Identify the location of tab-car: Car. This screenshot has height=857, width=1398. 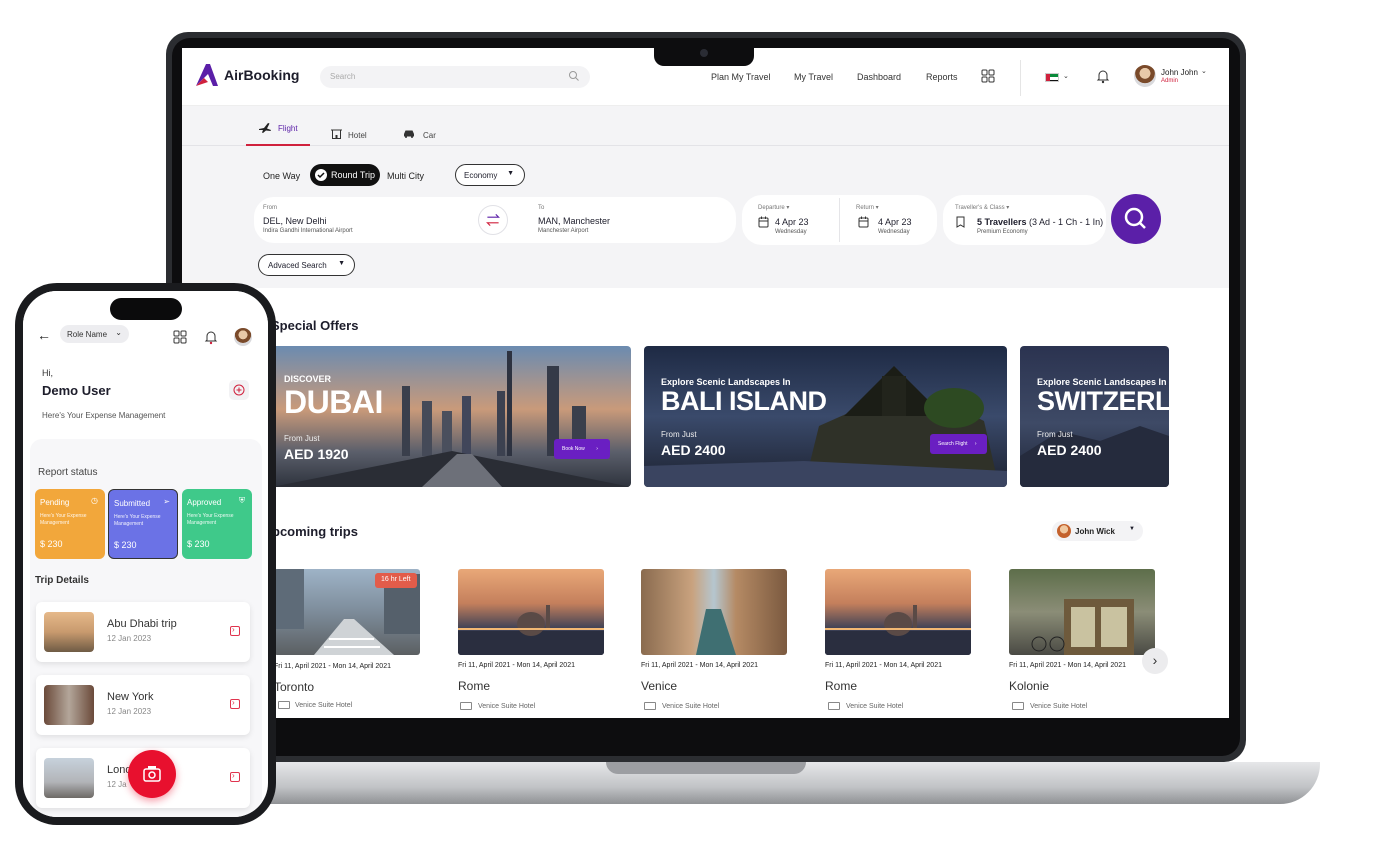
(429, 135).